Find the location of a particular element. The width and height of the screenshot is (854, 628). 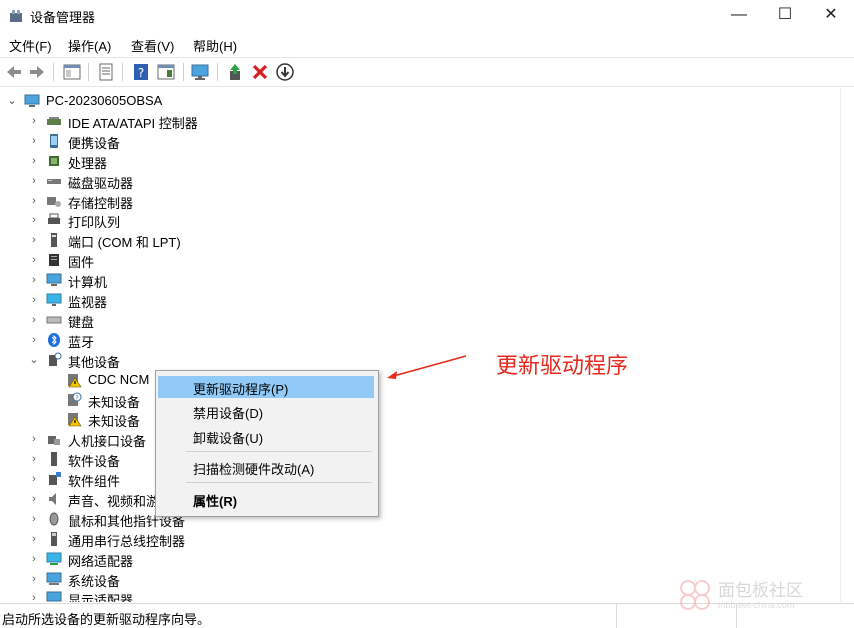

other-device-icon is located at coordinates (55, 359).